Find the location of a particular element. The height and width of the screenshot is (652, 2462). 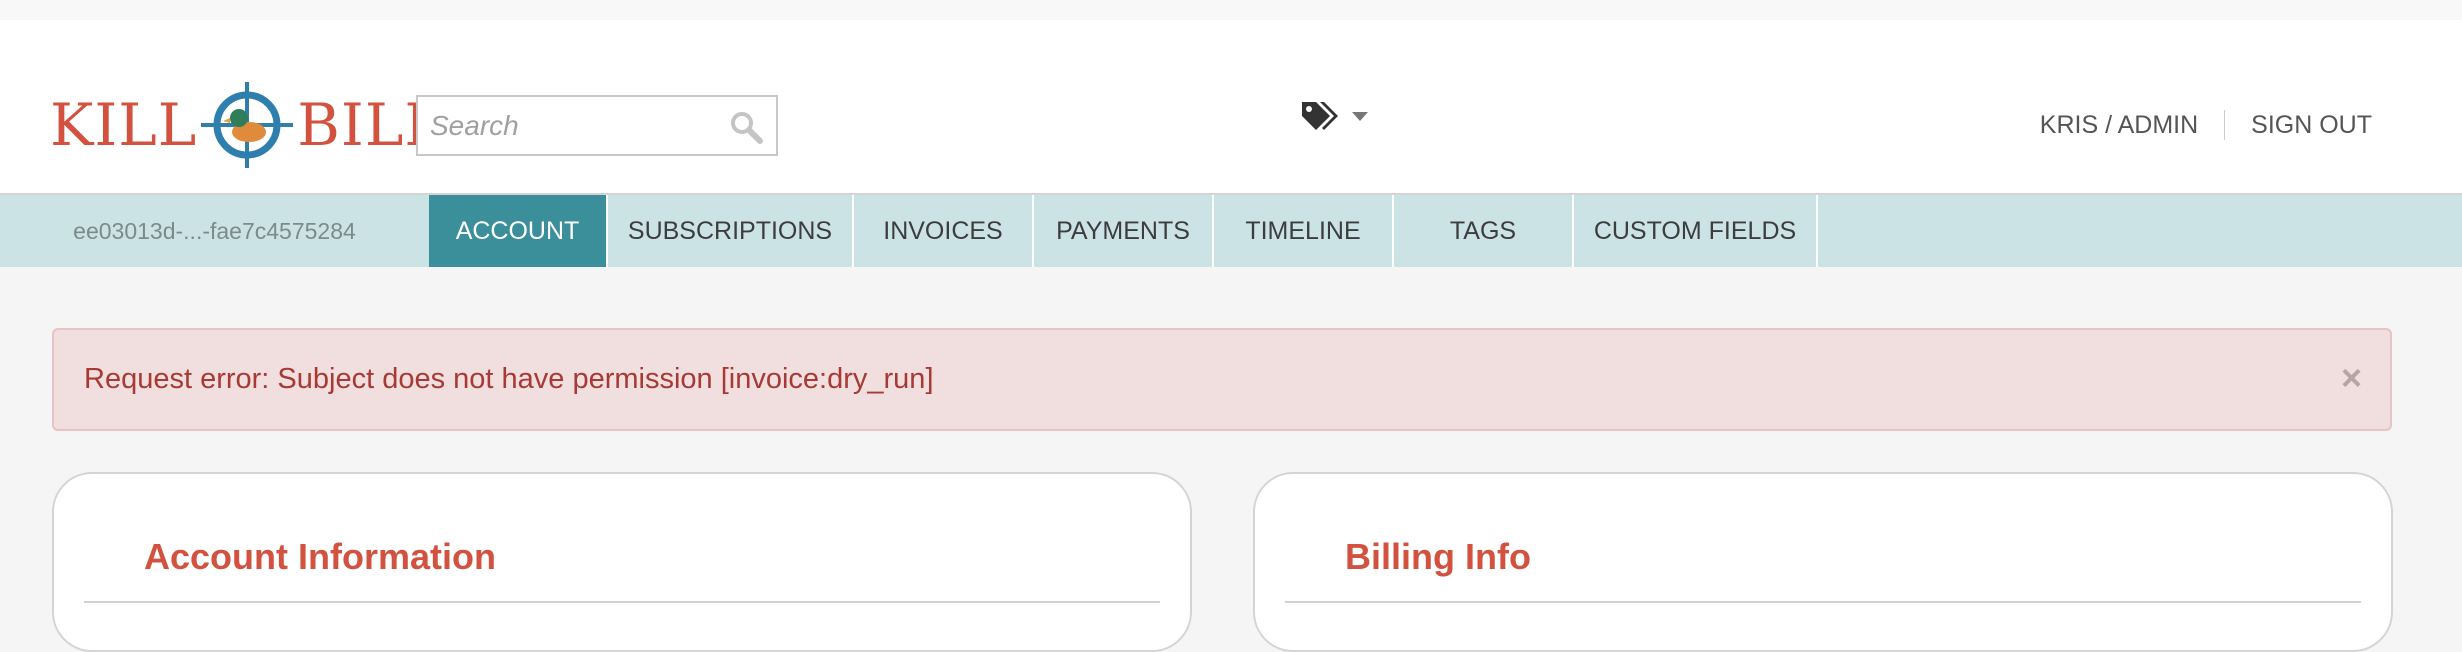

tab-subscriptions: SUBSCRIPTIONS is located at coordinates (731, 231).